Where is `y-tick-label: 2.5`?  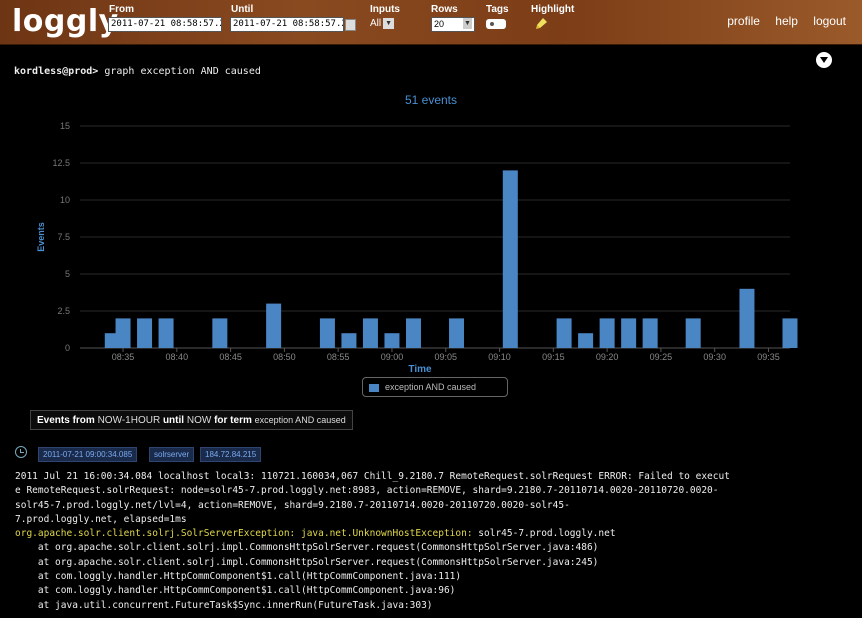
y-tick-label: 2.5 is located at coordinates (63, 311).